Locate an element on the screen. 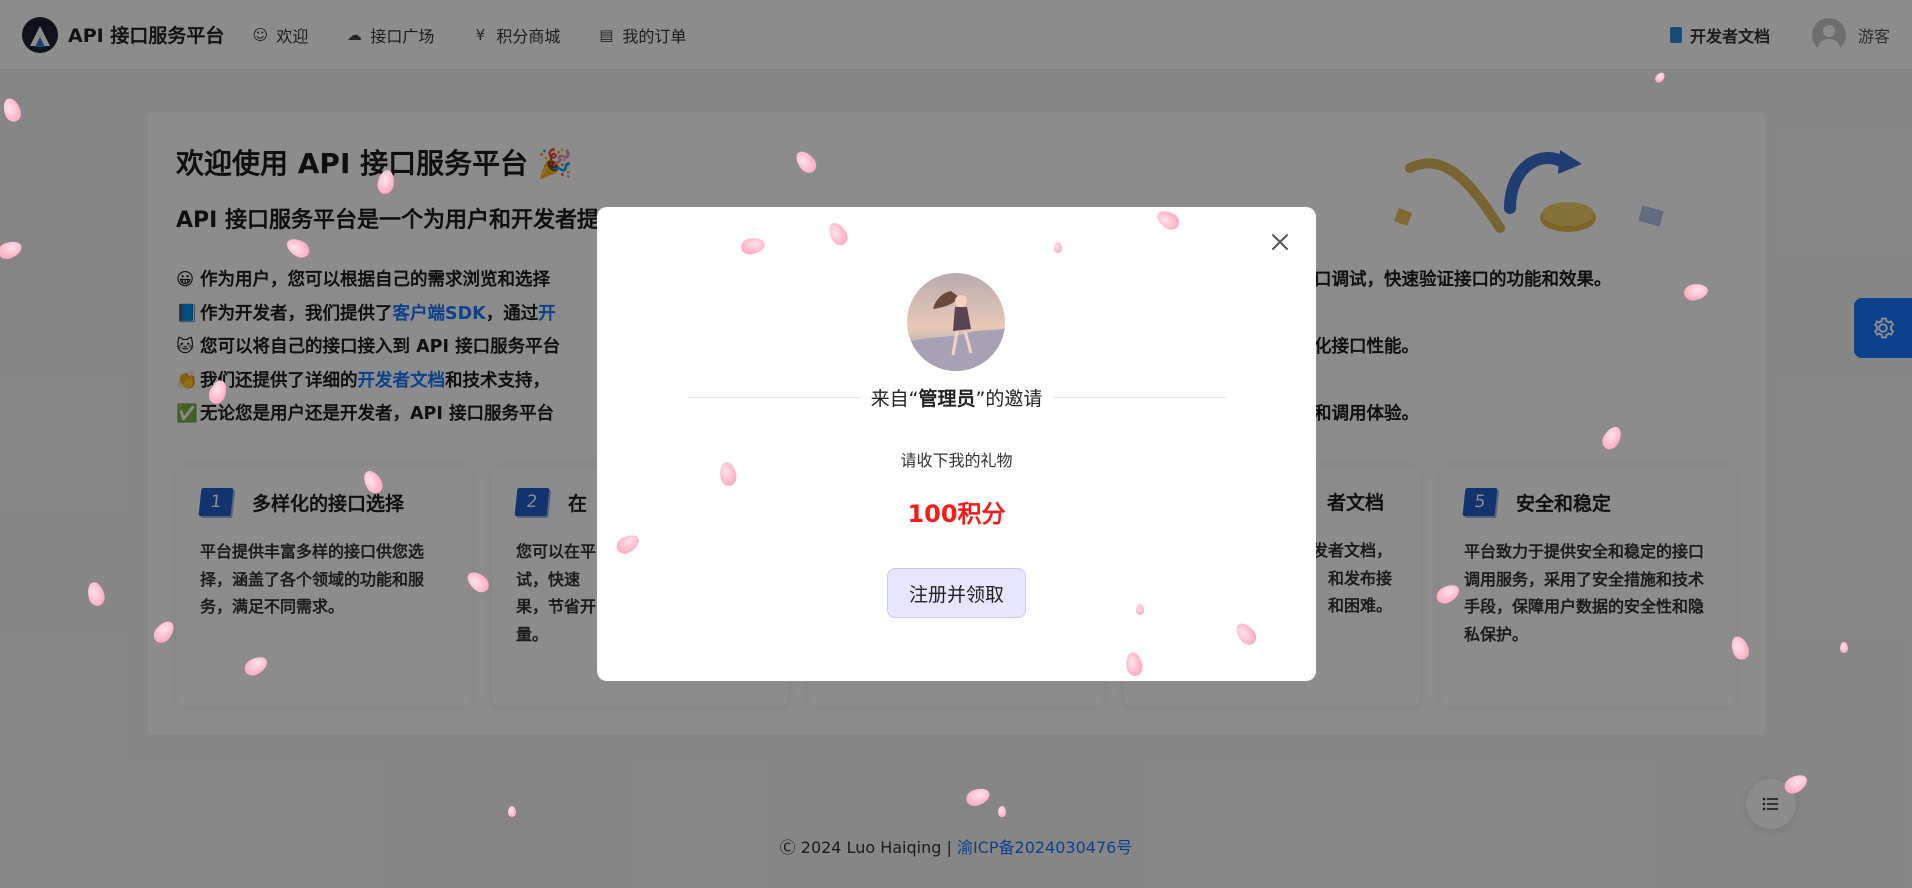 The width and height of the screenshot is (1912, 888). gift-text: 请收下我的礼物 is located at coordinates (956, 460).